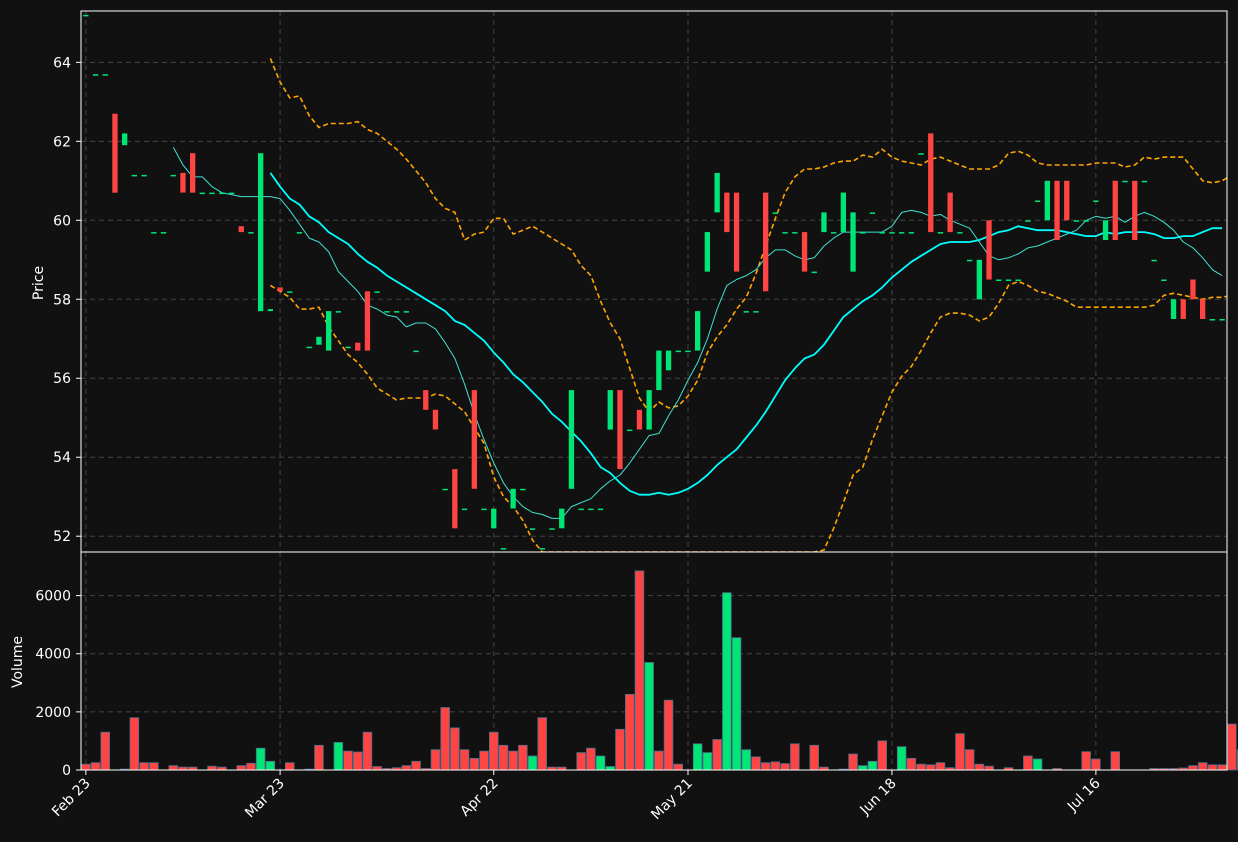 This screenshot has width=1238, height=842. Describe the element at coordinates (53, 655) in the screenshot. I see `volume-tick-label: 4000` at that location.